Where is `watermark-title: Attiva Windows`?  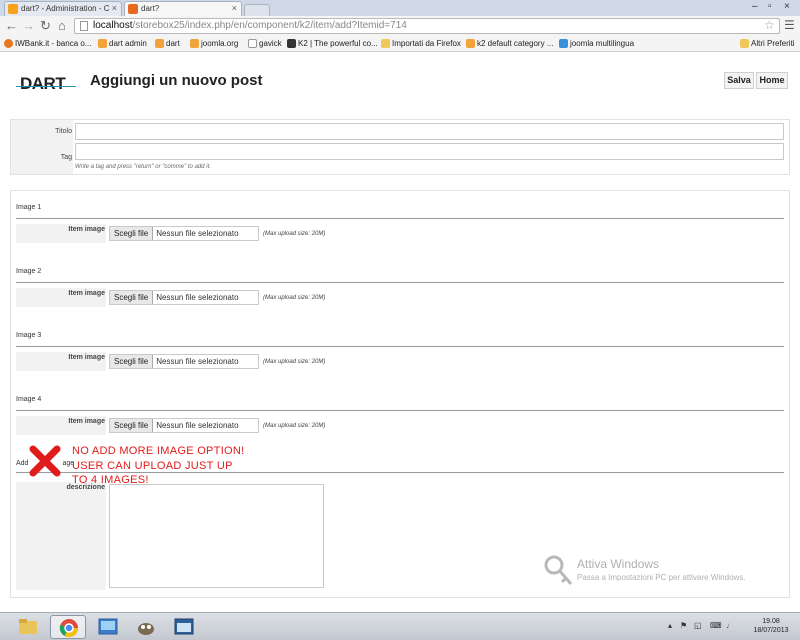
watermark-title: Attiva Windows is located at coordinates (618, 564).